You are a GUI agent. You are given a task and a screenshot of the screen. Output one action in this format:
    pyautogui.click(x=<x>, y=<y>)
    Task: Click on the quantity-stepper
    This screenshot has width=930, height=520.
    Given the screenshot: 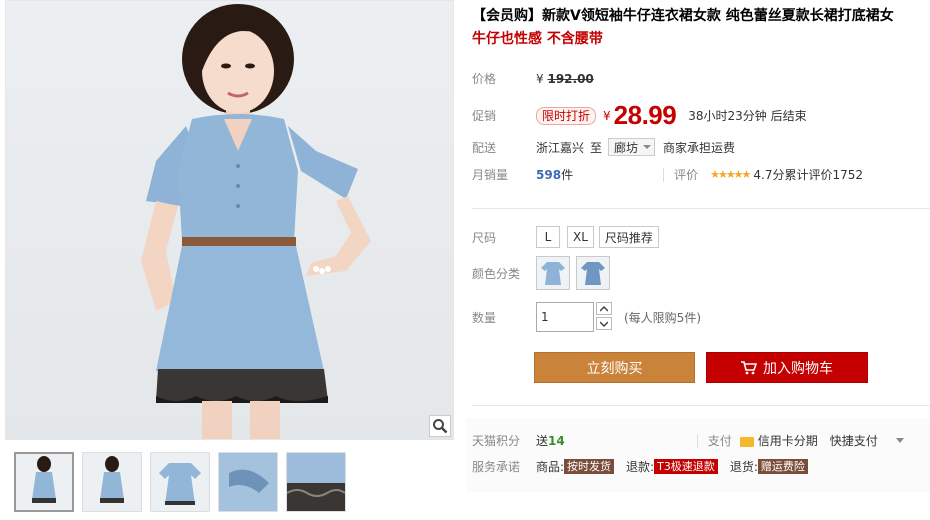 What is the action you would take?
    pyautogui.click(x=604, y=317)
    